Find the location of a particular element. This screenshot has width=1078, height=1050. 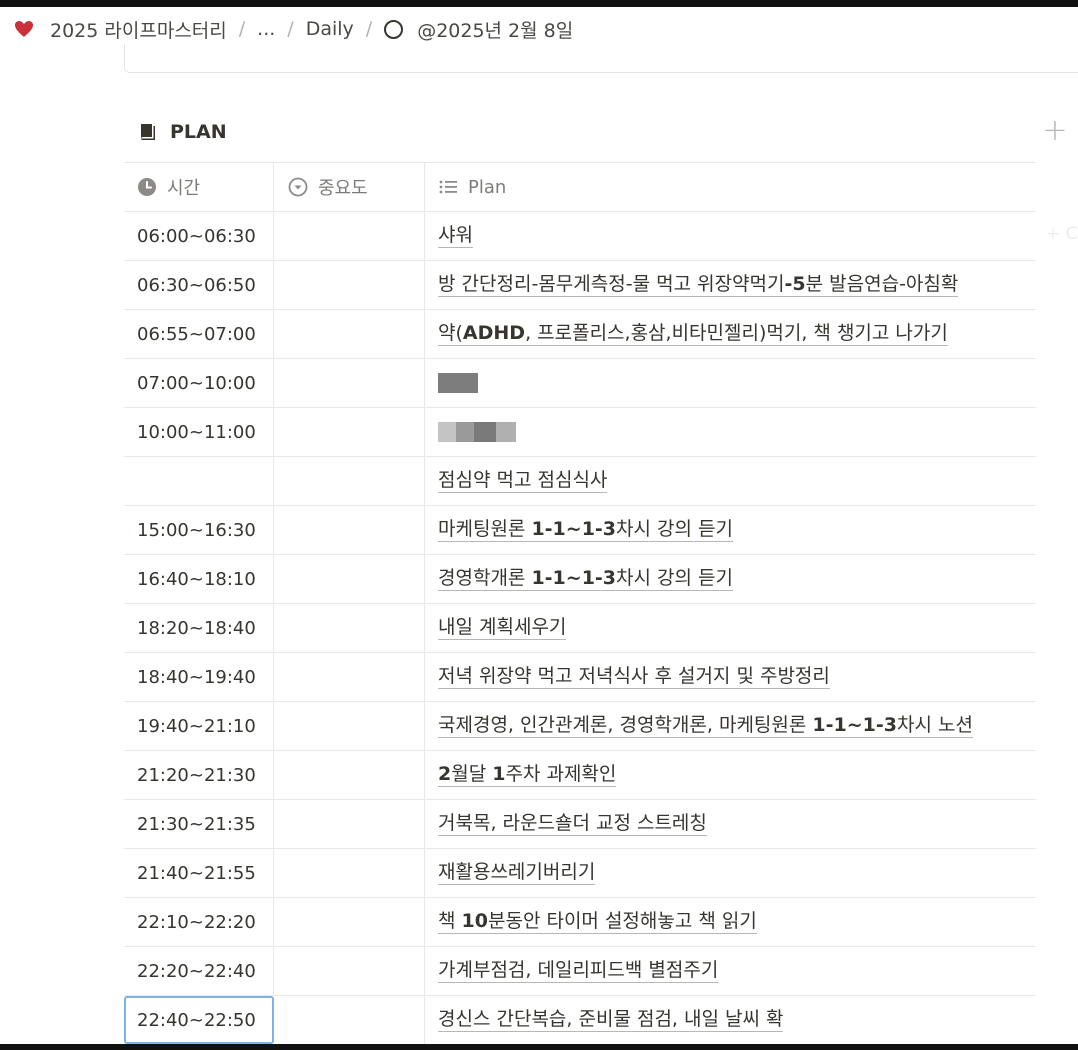

time-cell: 16:40~18:10 is located at coordinates (199, 579).